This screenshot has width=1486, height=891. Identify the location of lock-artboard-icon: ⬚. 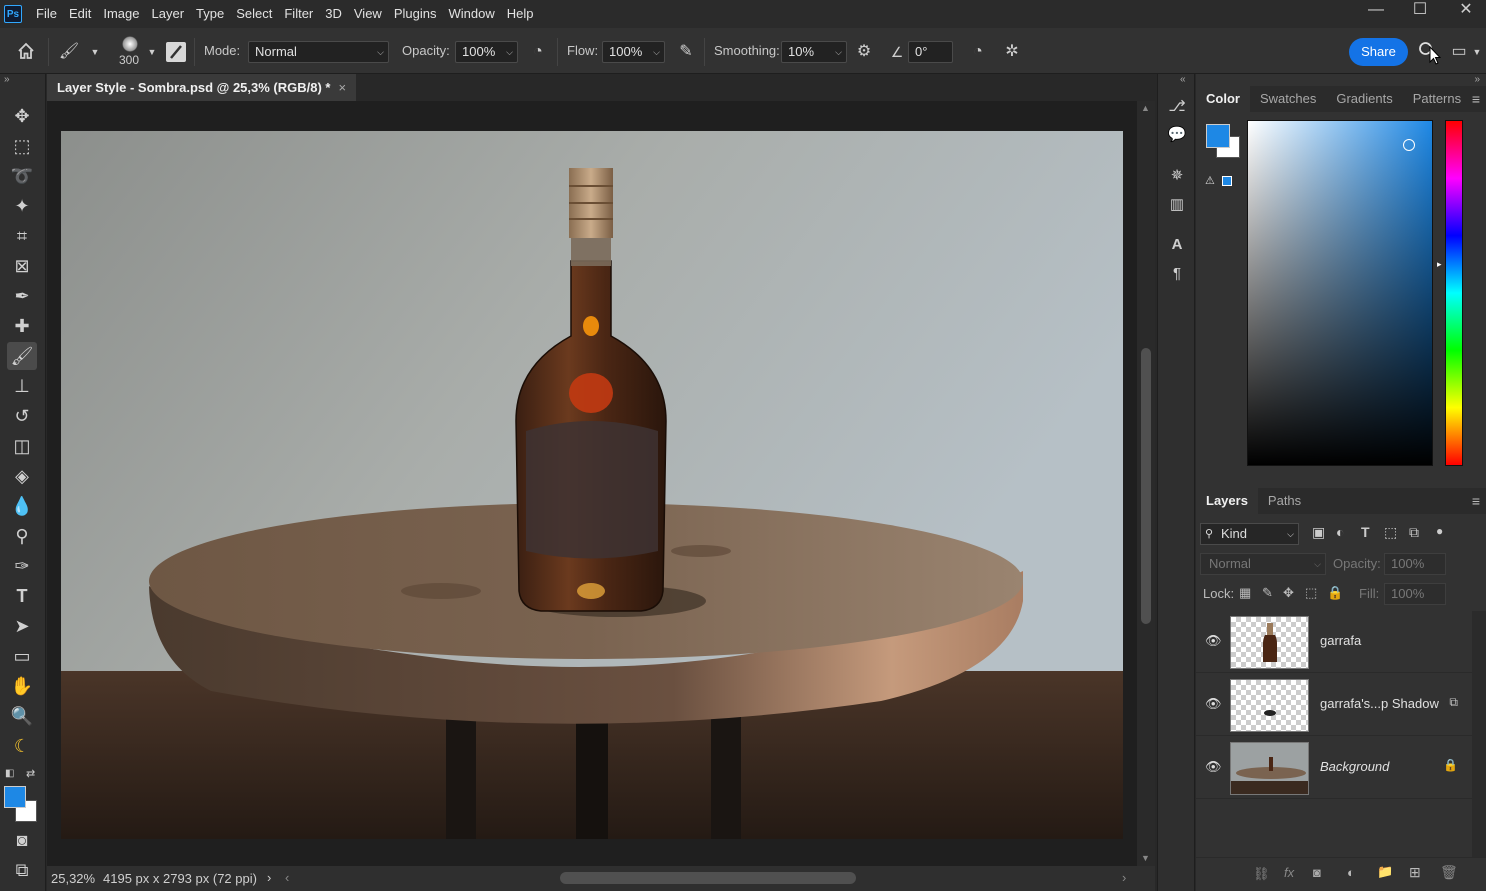
(1311, 593).